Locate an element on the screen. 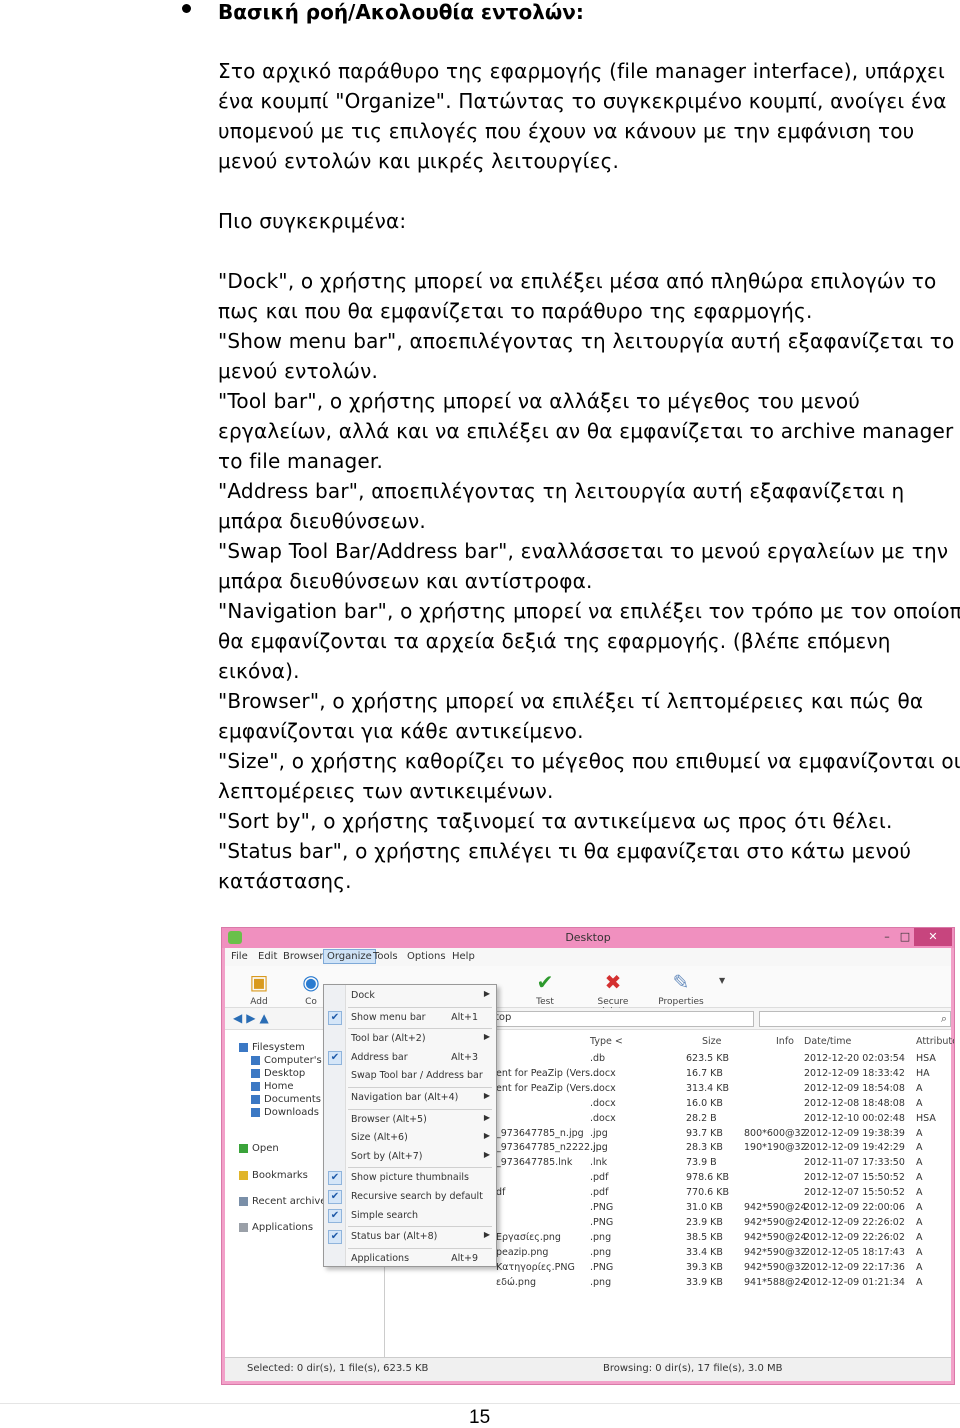 The image size is (960, 1428). sidebar-item: Open is located at coordinates (259, 1148).